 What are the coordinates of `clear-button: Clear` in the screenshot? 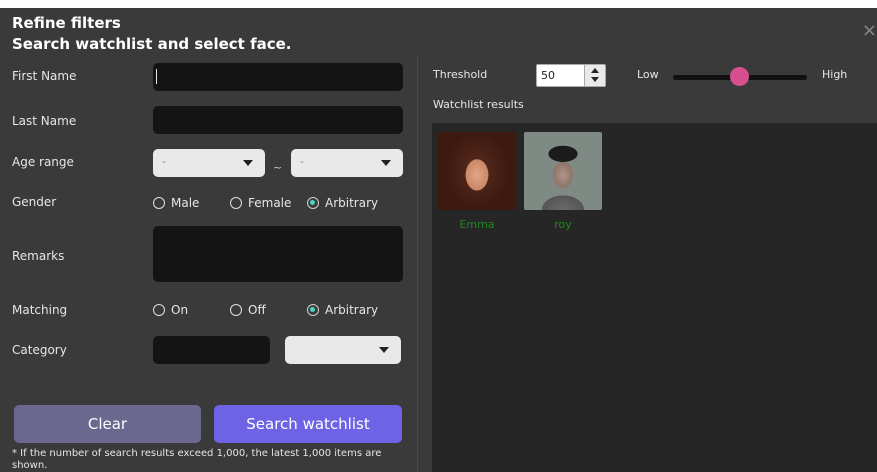 It's located at (107, 424).